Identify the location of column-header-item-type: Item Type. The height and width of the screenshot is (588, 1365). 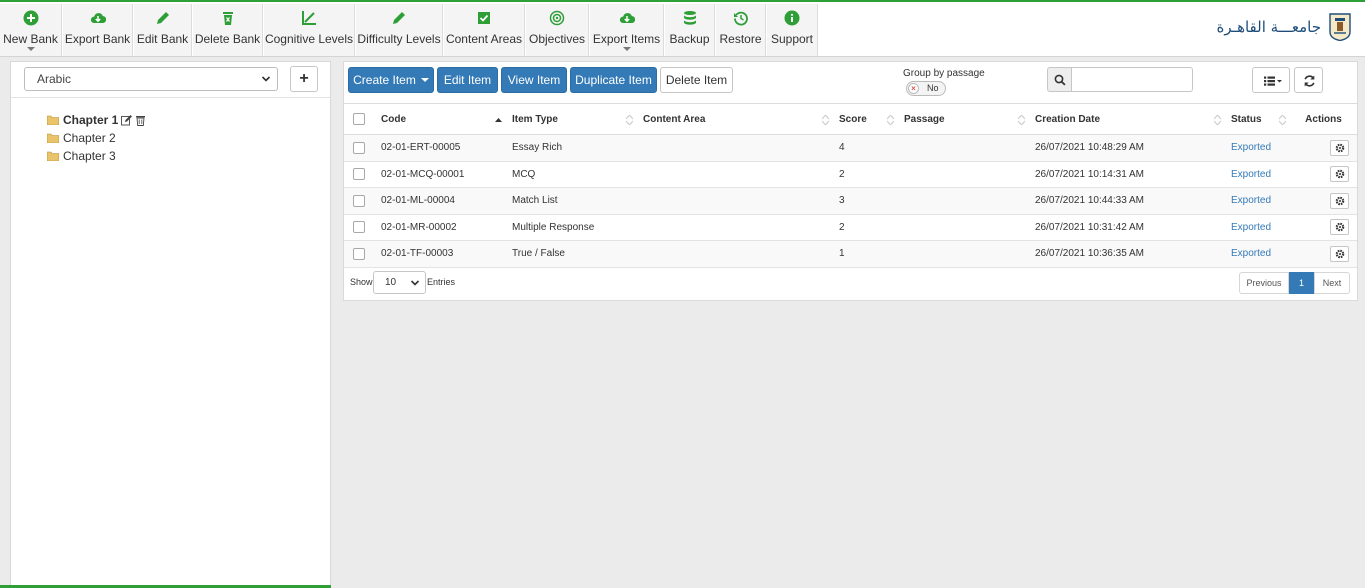
(571, 119).